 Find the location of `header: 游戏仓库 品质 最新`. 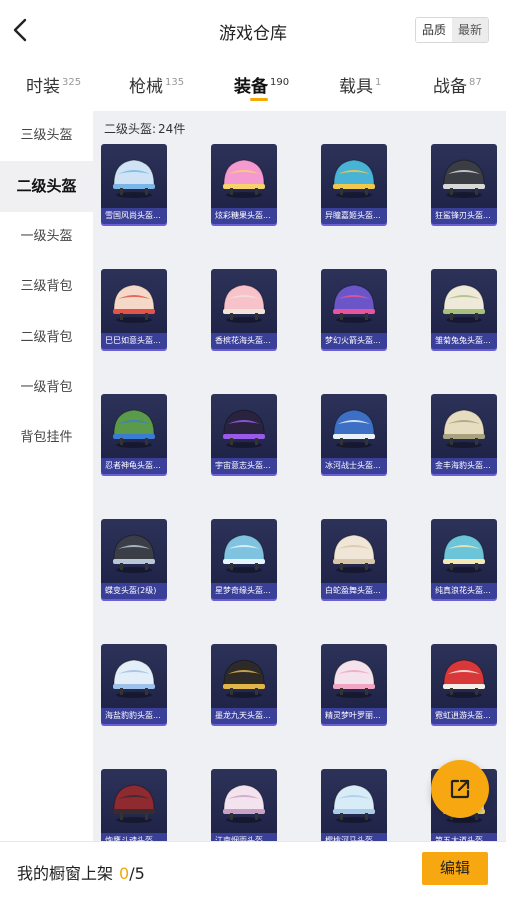

header: 游戏仓库 品质 最新 is located at coordinates (253, 31).